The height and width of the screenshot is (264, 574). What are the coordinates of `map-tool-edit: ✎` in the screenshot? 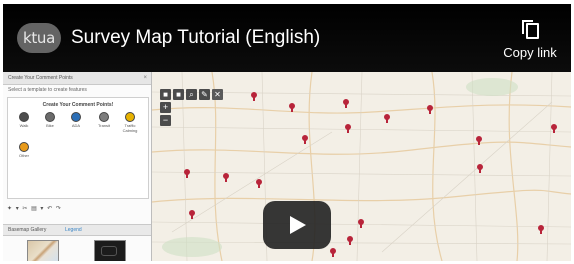 It's located at (204, 94).